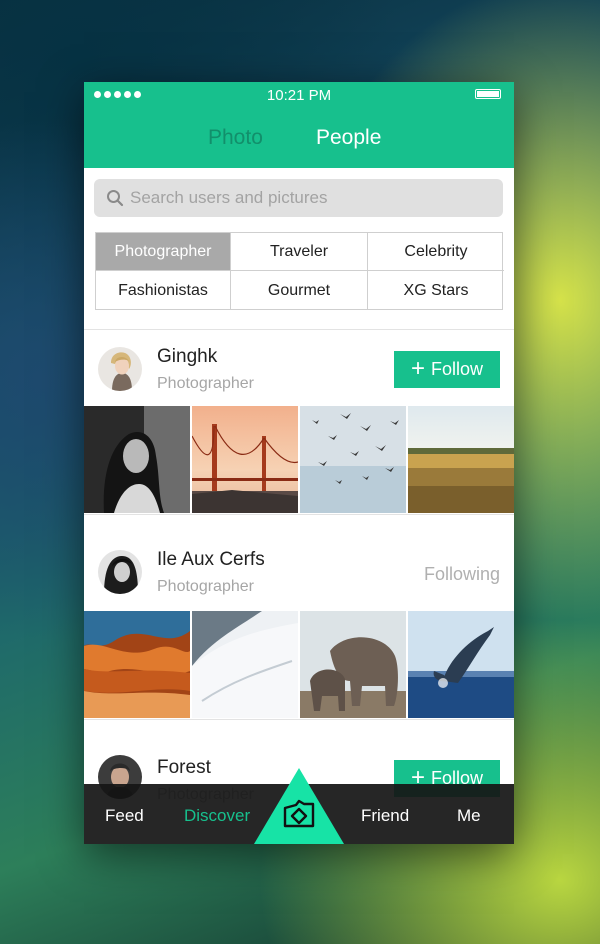 This screenshot has width=600, height=944. Describe the element at coordinates (235, 138) in the screenshot. I see `tab-photo: Photo` at that location.